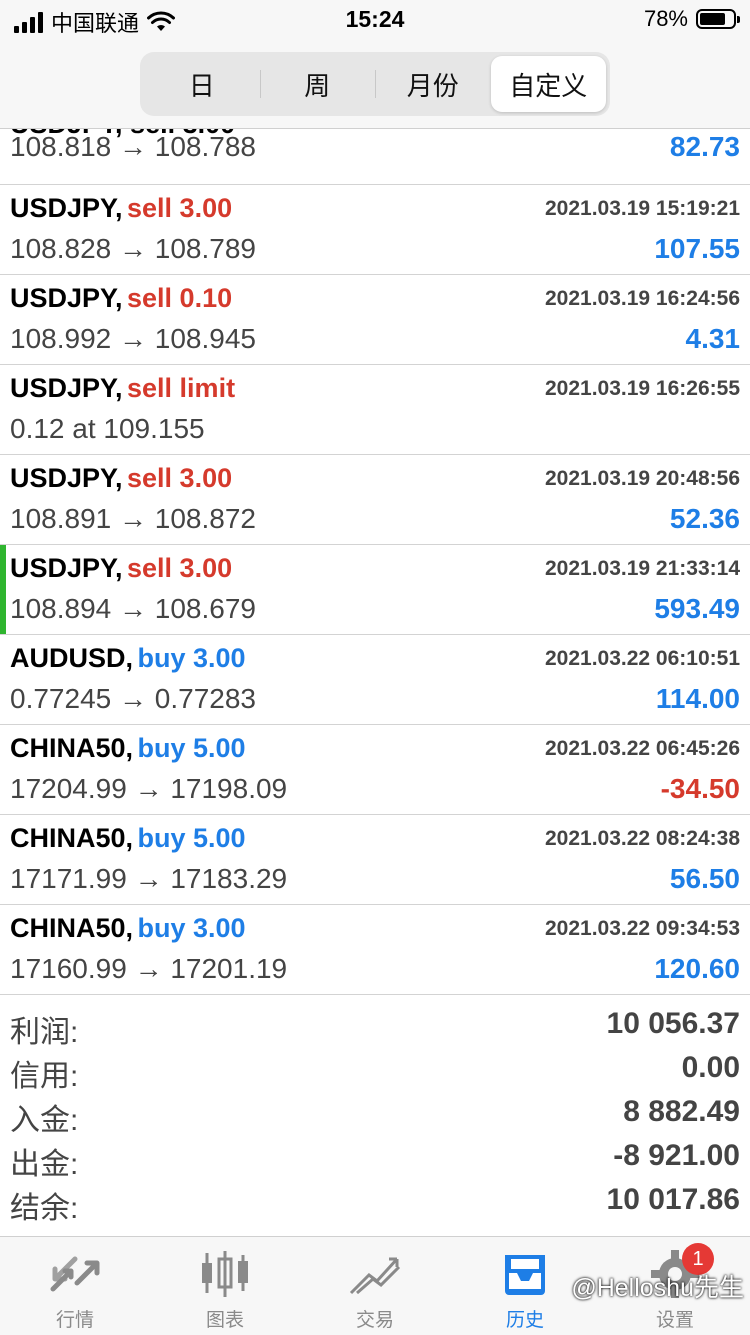  Describe the element at coordinates (642, 838) in the screenshot. I see `deal-time: 2021.03.22 08:24:38` at that location.